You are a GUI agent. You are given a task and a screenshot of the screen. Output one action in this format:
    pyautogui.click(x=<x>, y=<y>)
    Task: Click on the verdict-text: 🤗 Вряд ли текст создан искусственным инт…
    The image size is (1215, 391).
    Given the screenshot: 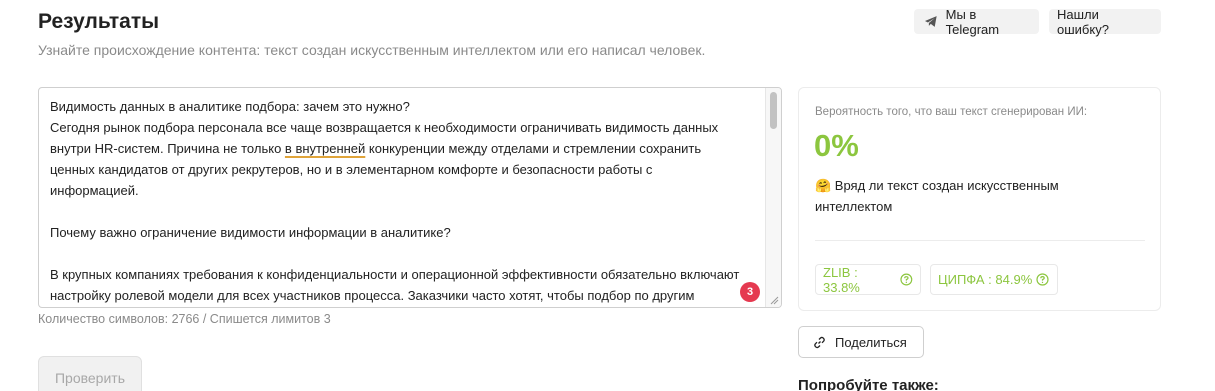 What is the action you would take?
    pyautogui.click(x=937, y=196)
    